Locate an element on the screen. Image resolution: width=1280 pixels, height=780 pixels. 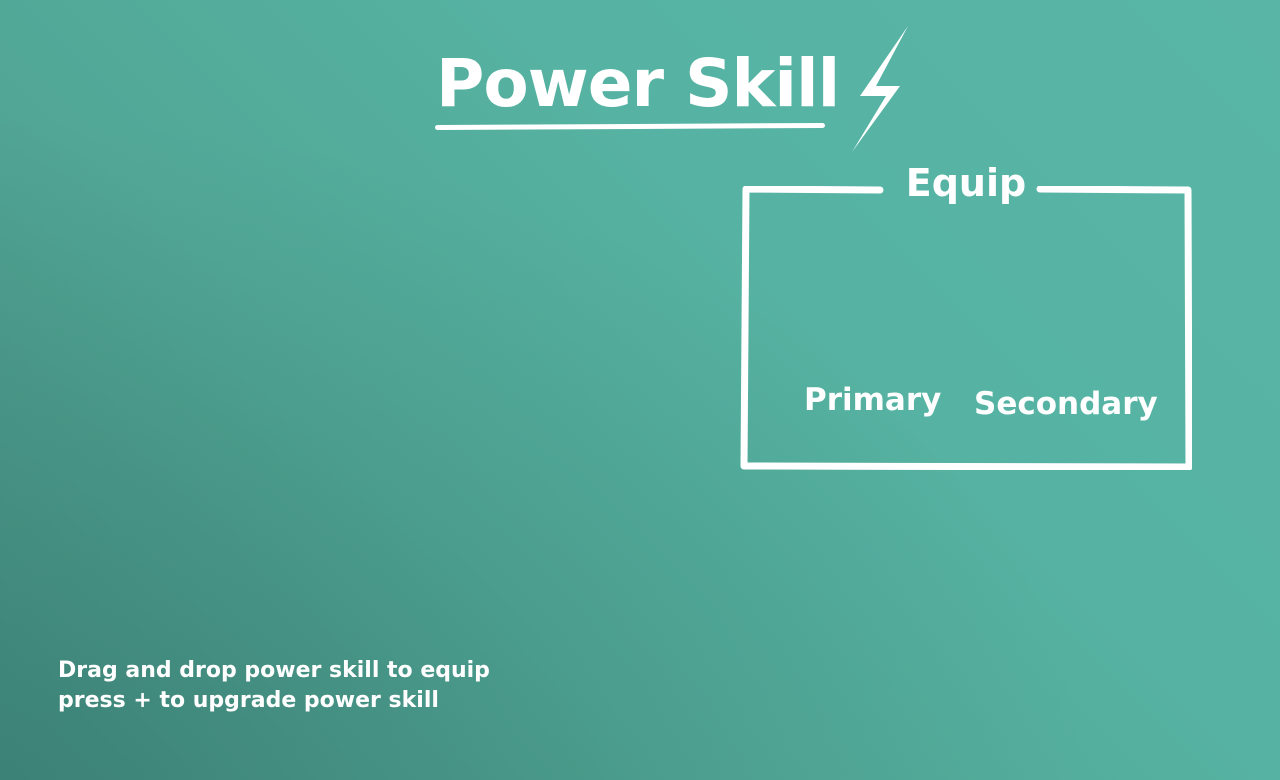
secondary-slot: Secondary is located at coordinates (1071, 404).